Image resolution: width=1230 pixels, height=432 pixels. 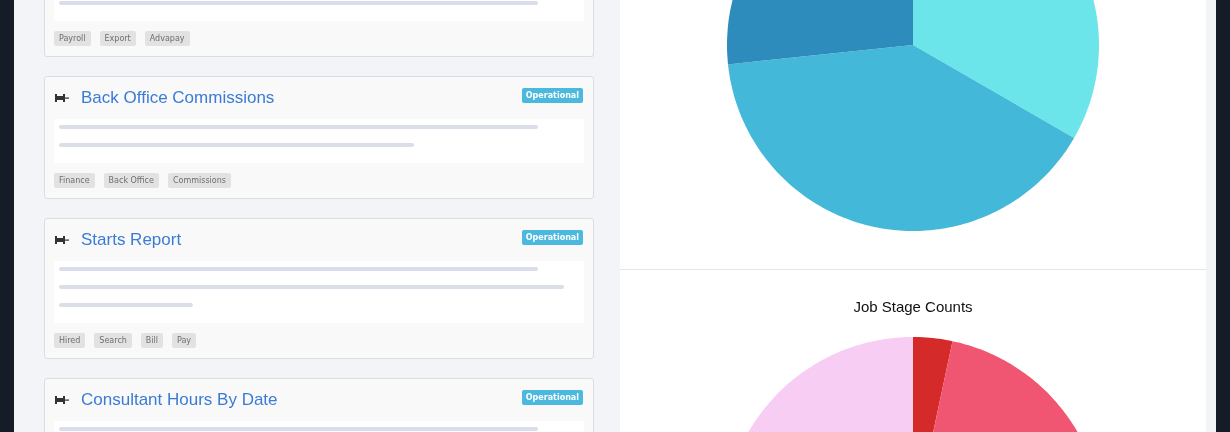 What do you see at coordinates (199, 180) in the screenshot?
I see `tag: Commissions` at bounding box center [199, 180].